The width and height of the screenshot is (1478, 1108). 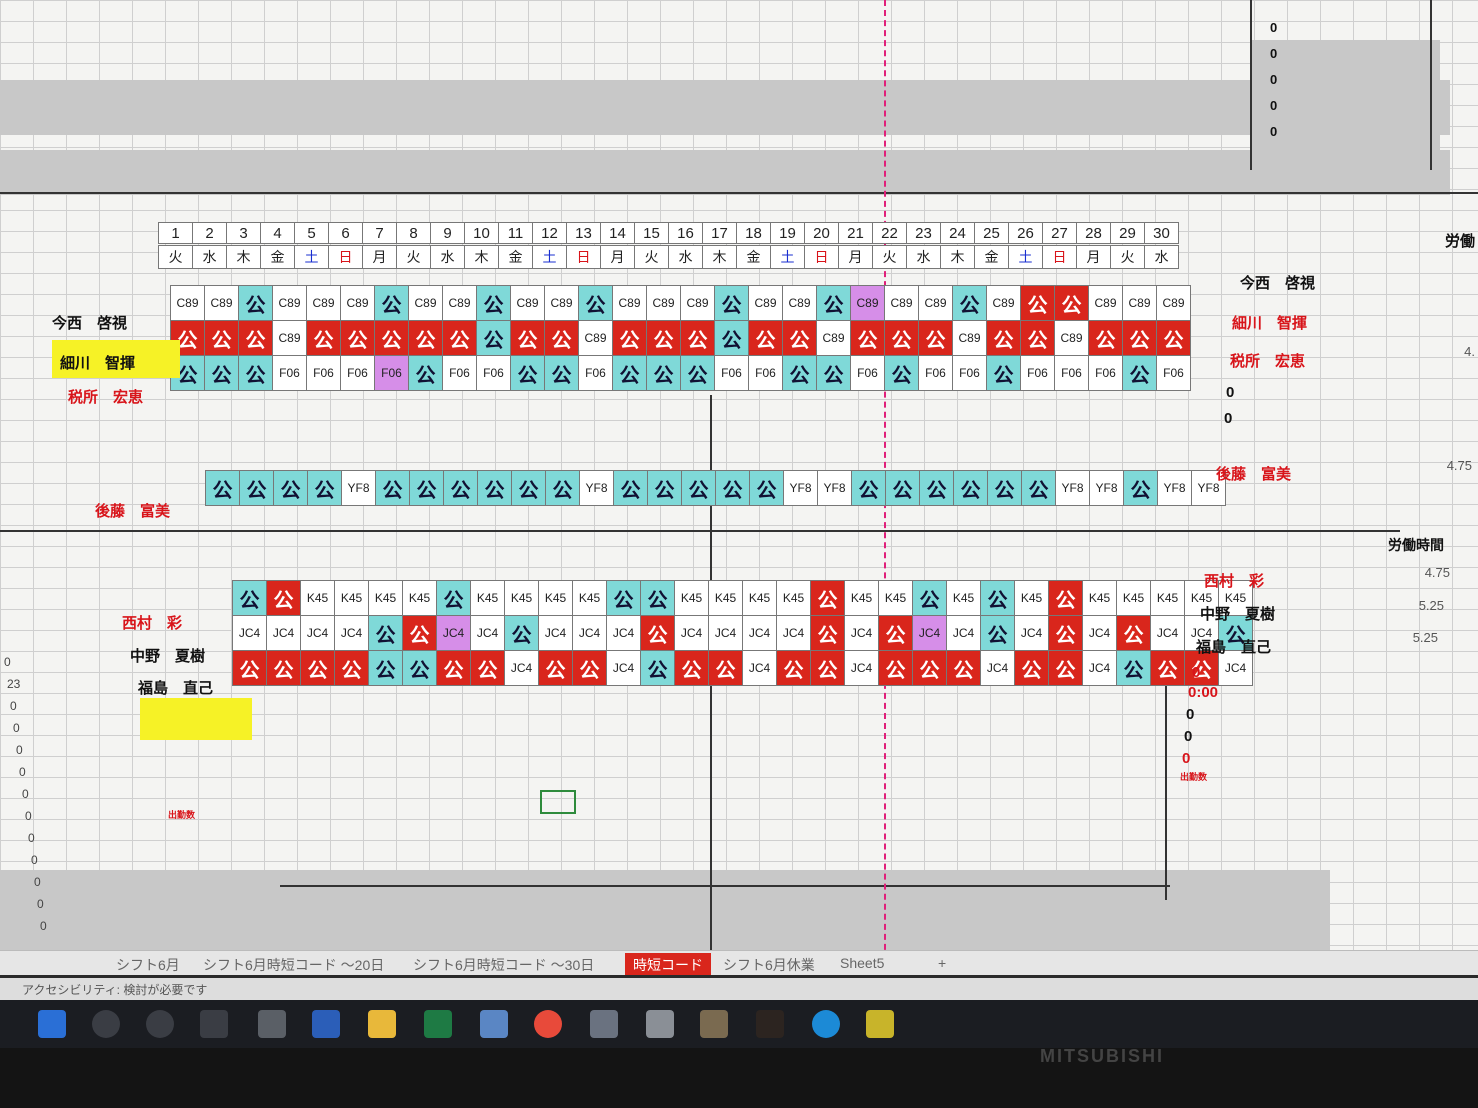 What do you see at coordinates (345, 233) in the screenshot?
I see `day-header: 6` at bounding box center [345, 233].